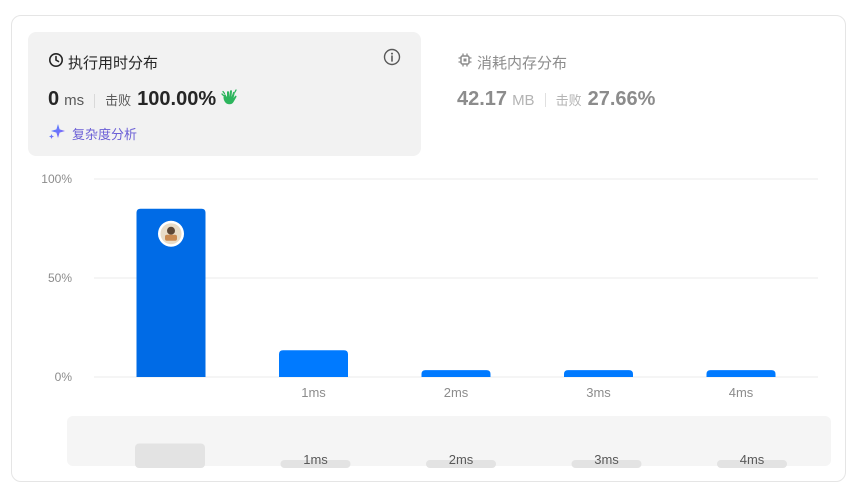  Describe the element at coordinates (60, 278) in the screenshot. I see `y-tick-label: 50%` at that location.